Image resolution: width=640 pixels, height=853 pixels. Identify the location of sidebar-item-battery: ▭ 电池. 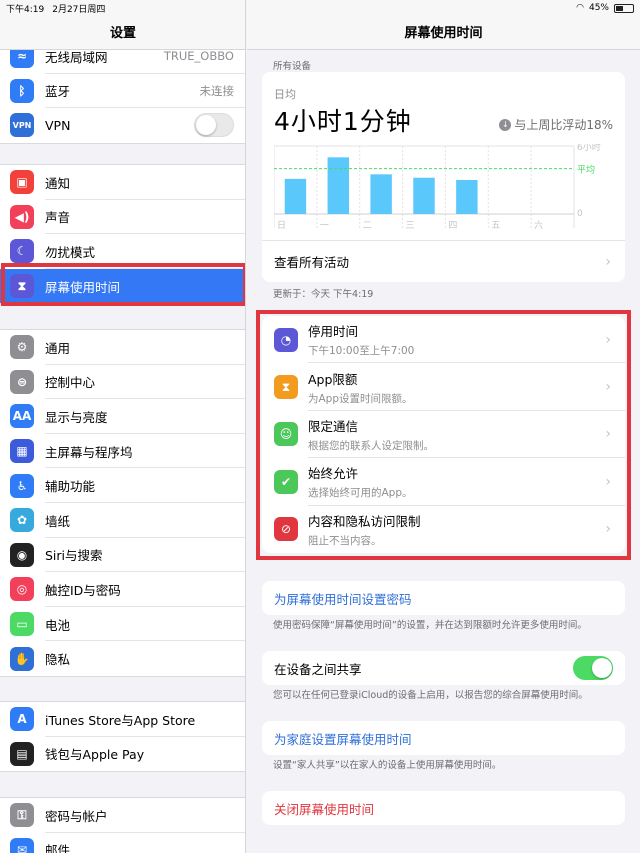
(122, 624).